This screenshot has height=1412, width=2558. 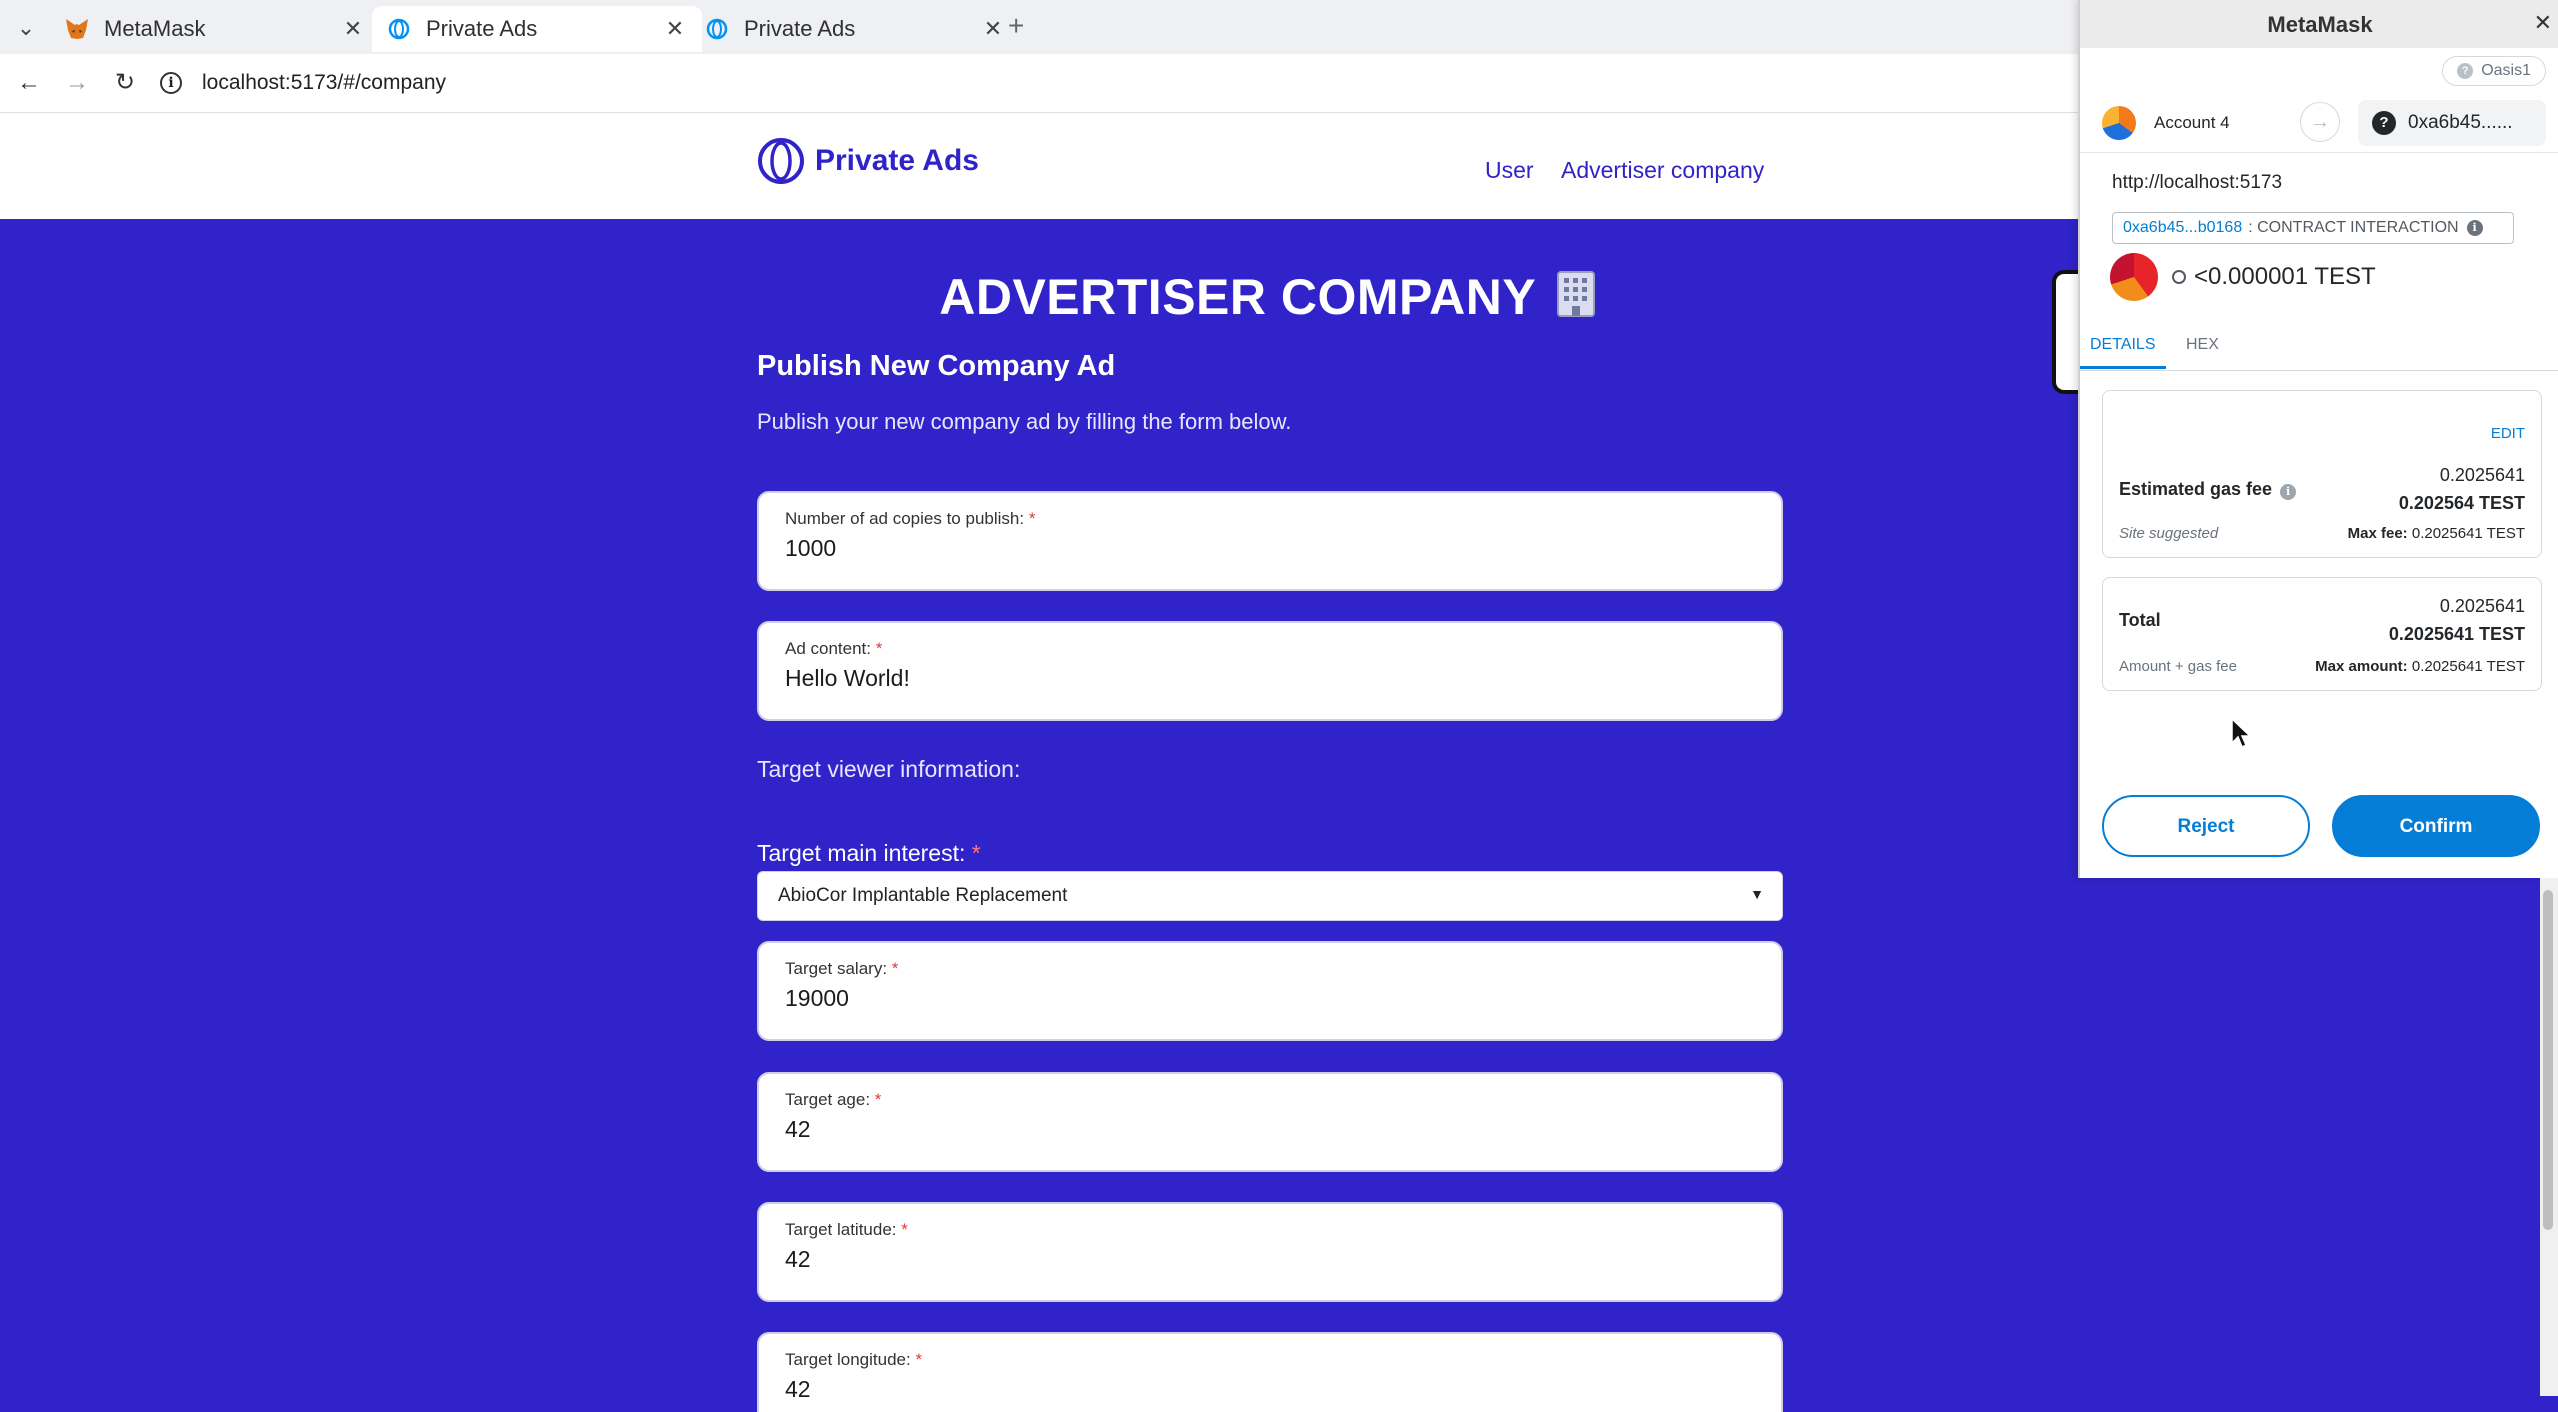 I want to click on tab-metamask: MetaMask ✕, so click(x=215, y=29).